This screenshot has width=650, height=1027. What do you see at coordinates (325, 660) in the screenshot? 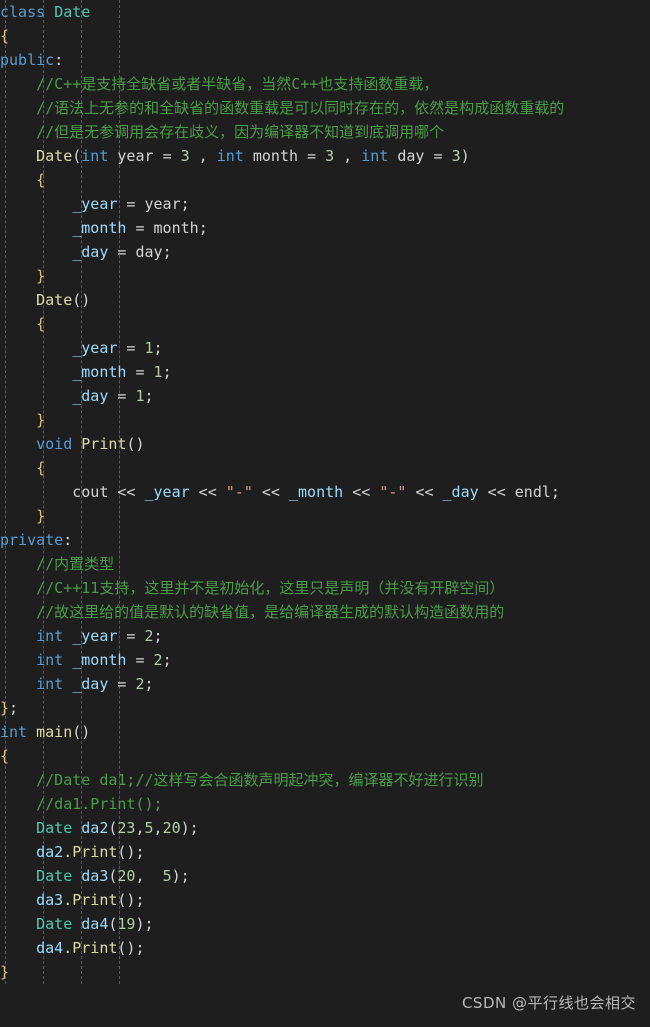
I see `code-line: int _month = 2;` at bounding box center [325, 660].